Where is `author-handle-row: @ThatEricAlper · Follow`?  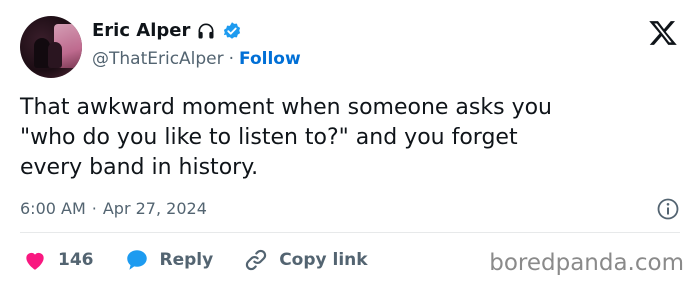
author-handle-row: @ThatEricAlper · Follow is located at coordinates (196, 59).